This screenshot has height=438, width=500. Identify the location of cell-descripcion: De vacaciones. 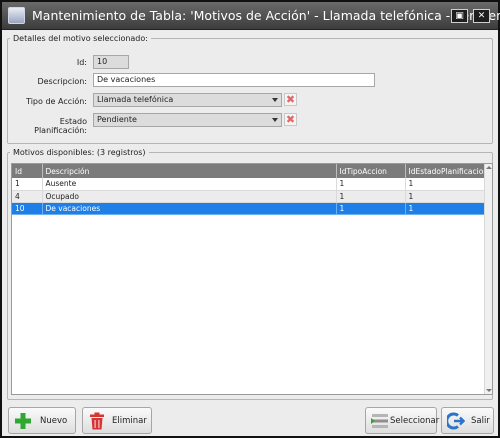
(189, 208).